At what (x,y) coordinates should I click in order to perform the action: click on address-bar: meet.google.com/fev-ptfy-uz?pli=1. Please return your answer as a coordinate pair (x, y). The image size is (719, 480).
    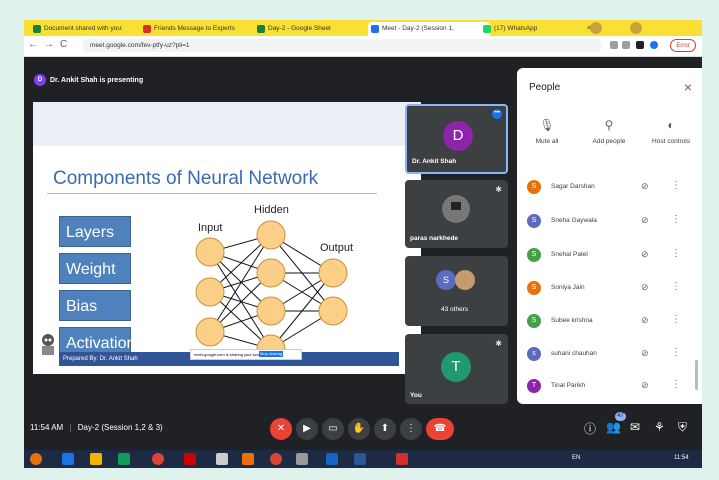
    Looking at the image, I should click on (342, 45).